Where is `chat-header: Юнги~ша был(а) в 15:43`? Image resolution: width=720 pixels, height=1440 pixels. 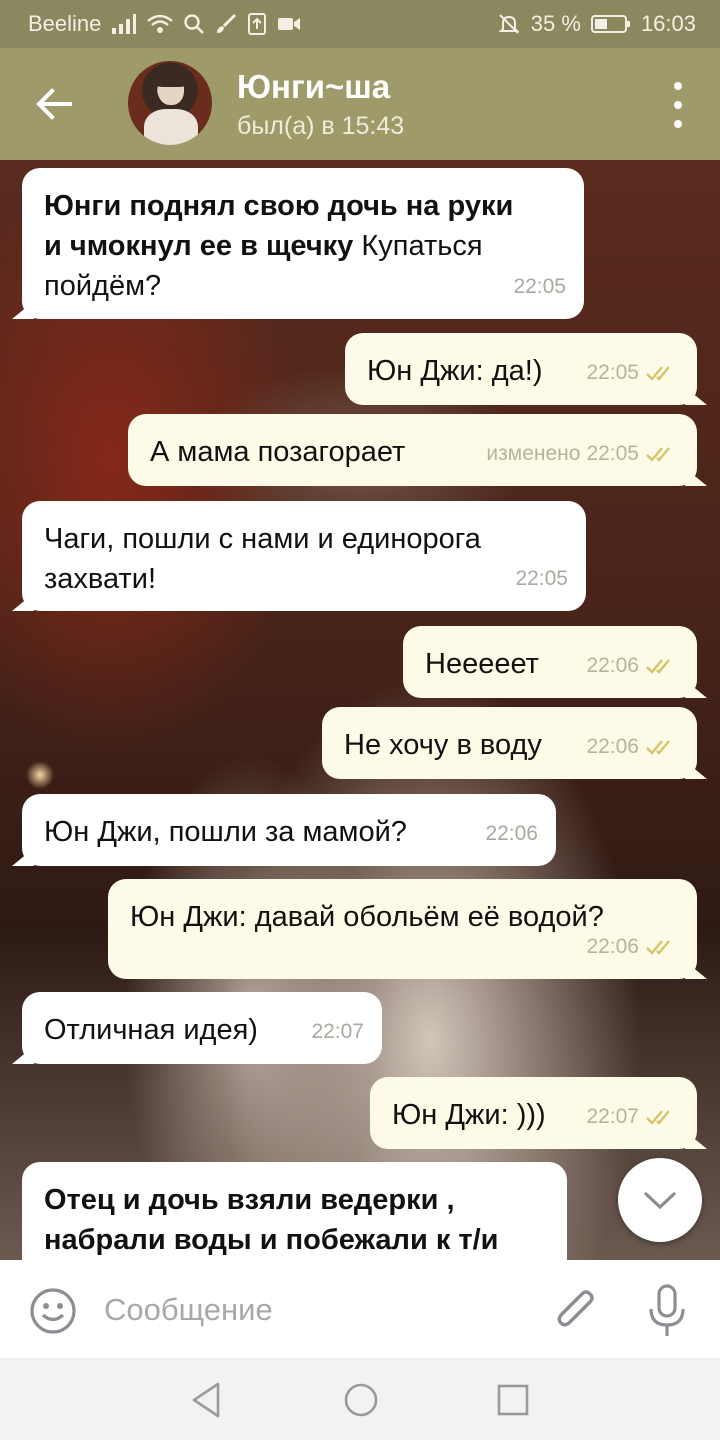 chat-header: Юнги~ша был(а) в 15:43 is located at coordinates (360, 104).